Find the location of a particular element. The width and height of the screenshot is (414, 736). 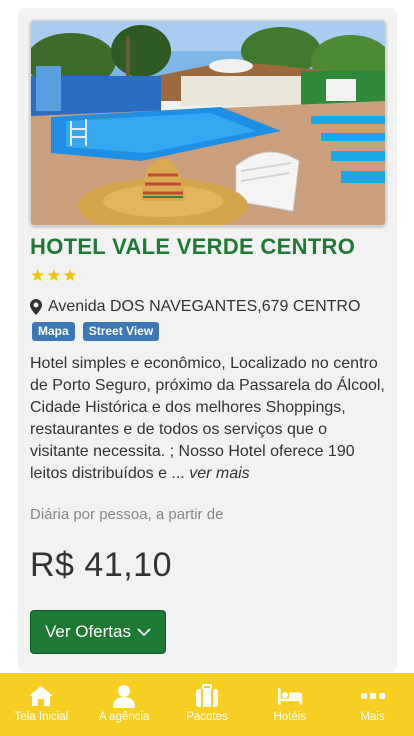

suitcase-icon is located at coordinates (206, 695).